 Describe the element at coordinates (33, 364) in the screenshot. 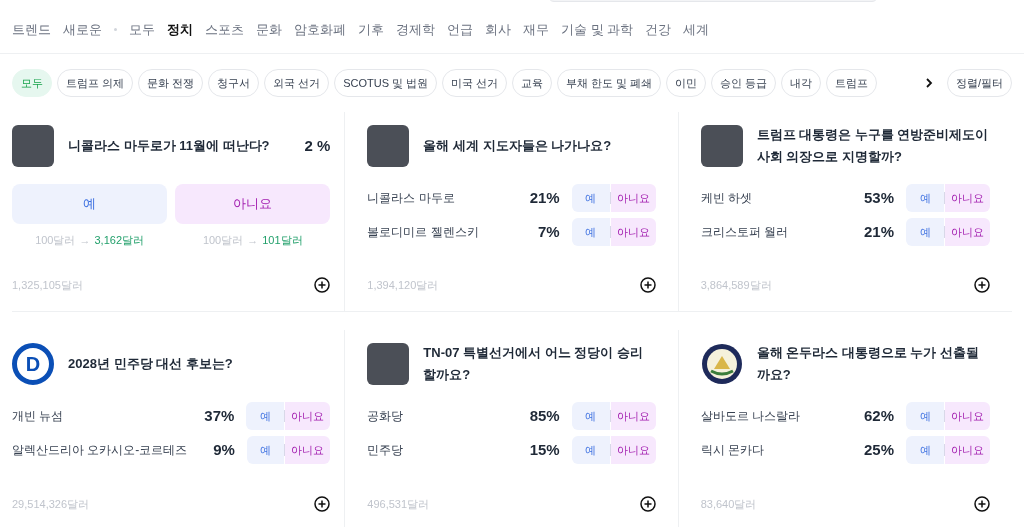

I see `party-logo: D` at that location.